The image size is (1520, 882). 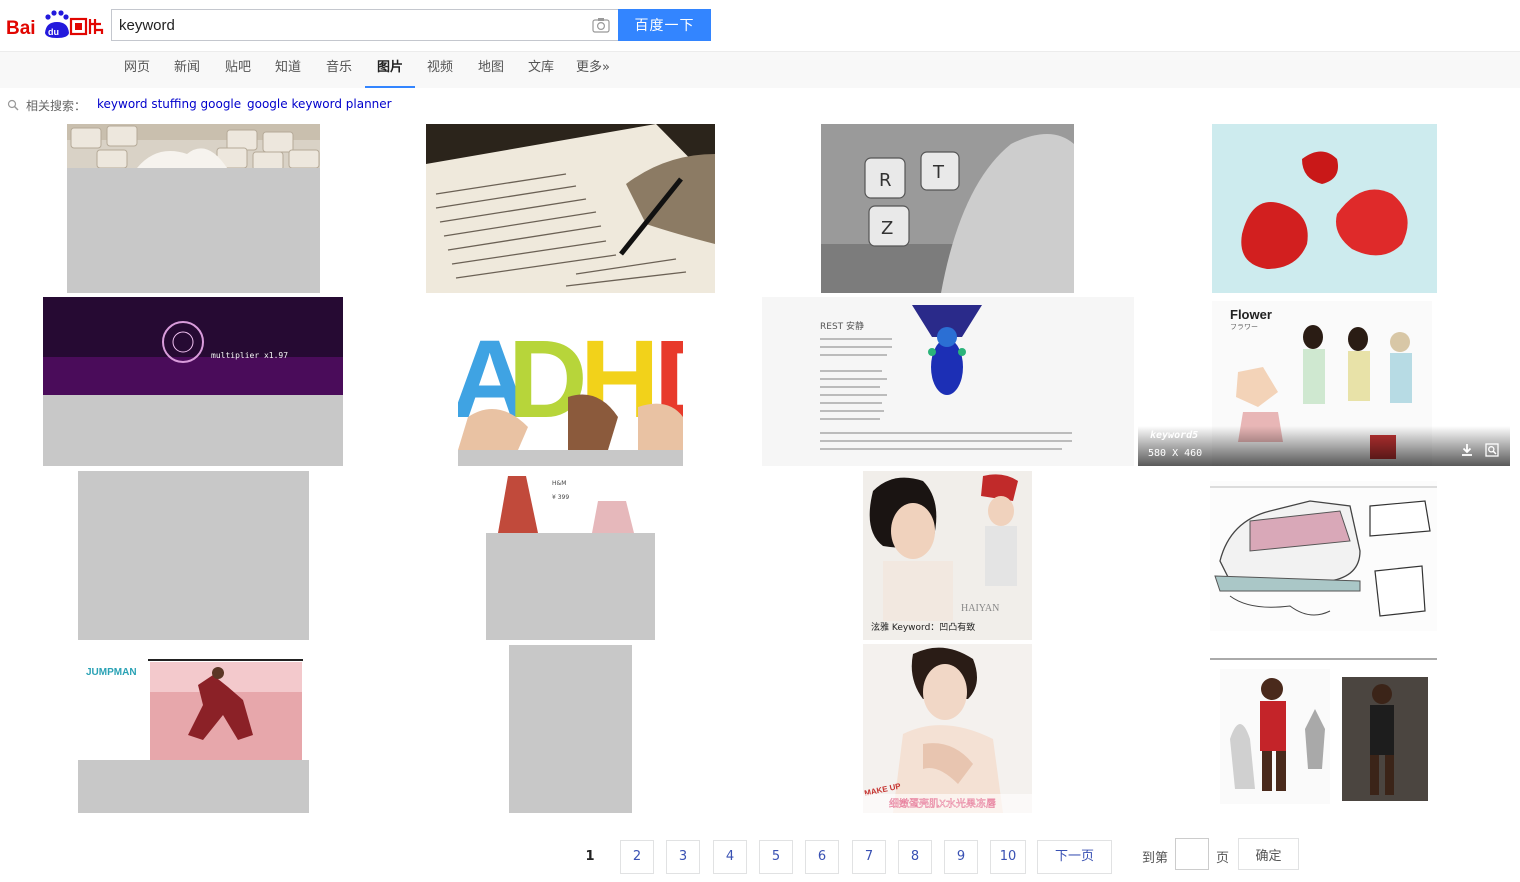 What do you see at coordinates (55, 24) in the screenshot?
I see `baidu-logo: Bai du` at bounding box center [55, 24].